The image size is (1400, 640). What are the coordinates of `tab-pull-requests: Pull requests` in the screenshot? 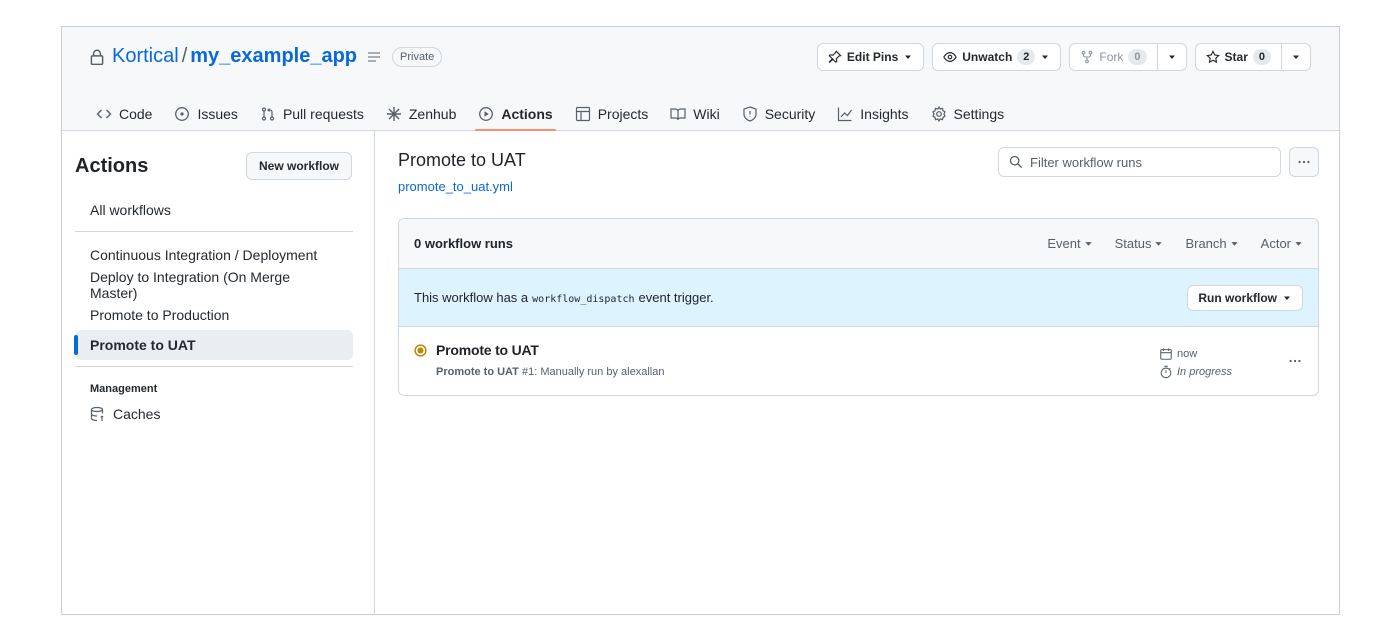 It's located at (312, 114).